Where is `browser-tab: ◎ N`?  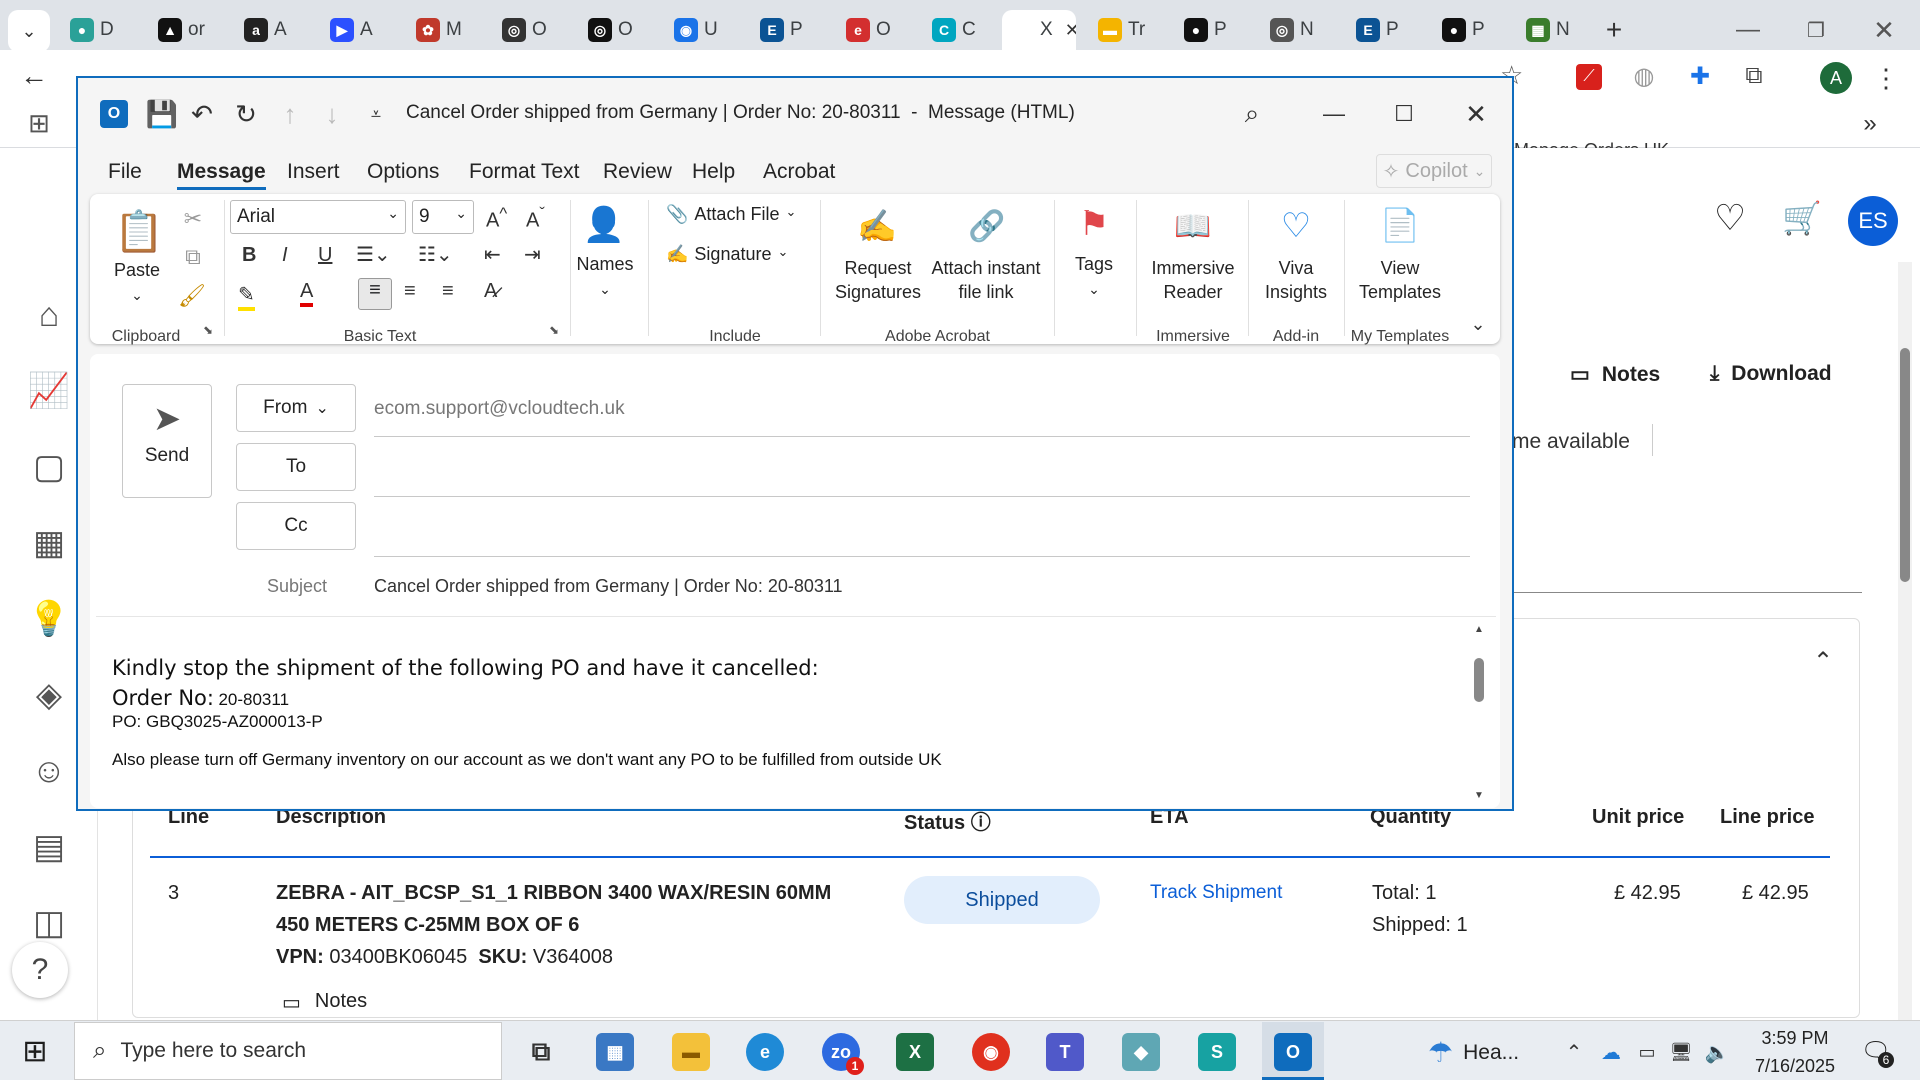
browser-tab: ◎ N is located at coordinates (1303, 30).